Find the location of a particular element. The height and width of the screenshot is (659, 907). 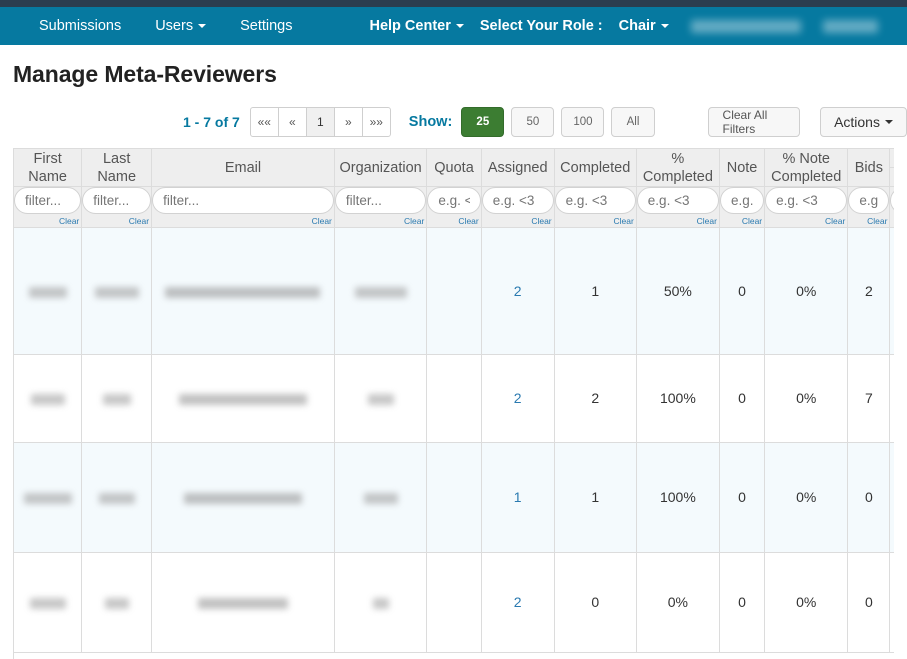

filter-input-quota is located at coordinates (454, 201).